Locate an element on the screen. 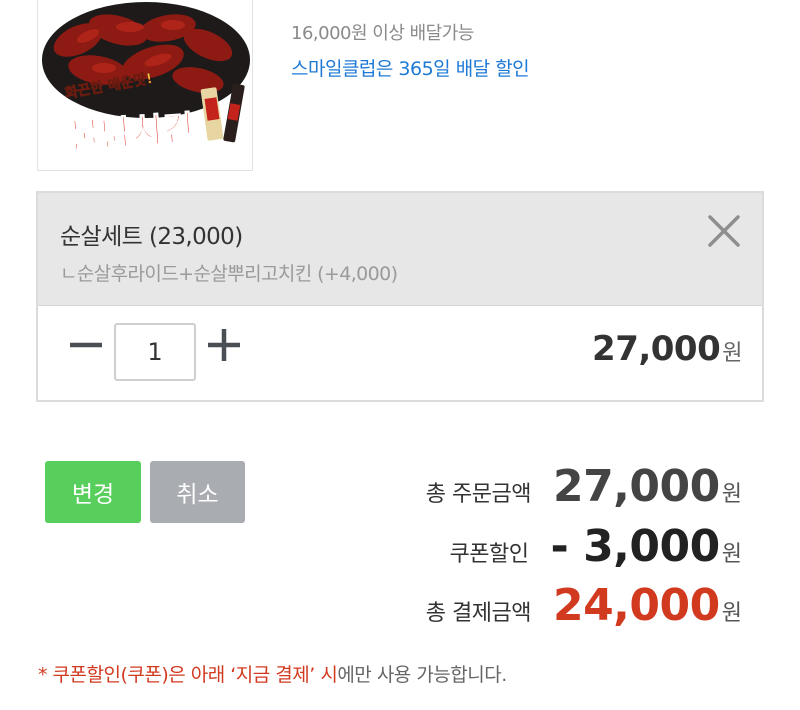  change-button: 변경 is located at coordinates (93, 492).